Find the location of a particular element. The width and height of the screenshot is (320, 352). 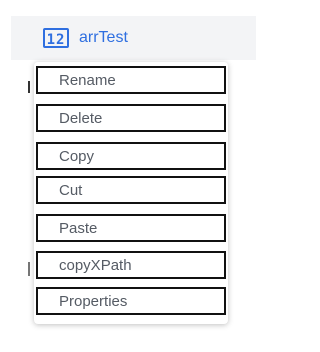

tree-node-row: 12 arrTest is located at coordinates (133, 38).